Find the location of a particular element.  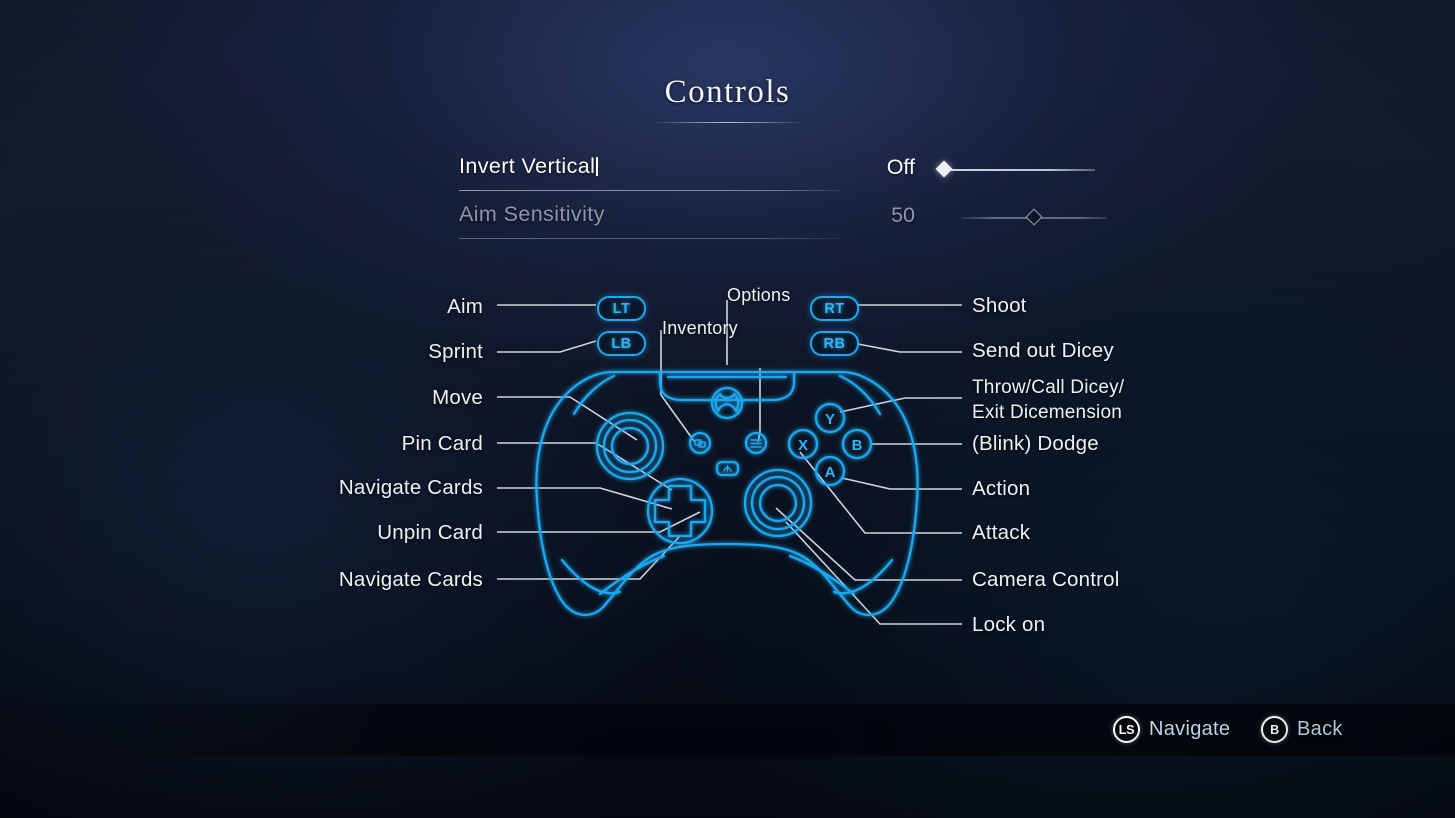

prompt-back: B Back is located at coordinates (1302, 729).